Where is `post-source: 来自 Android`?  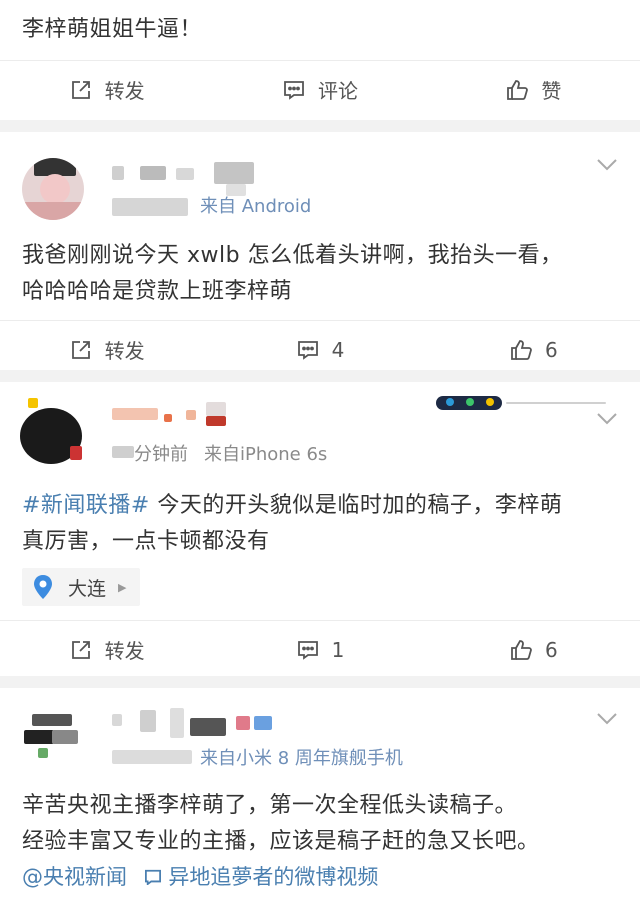 post-source: 来自 Android is located at coordinates (256, 206).